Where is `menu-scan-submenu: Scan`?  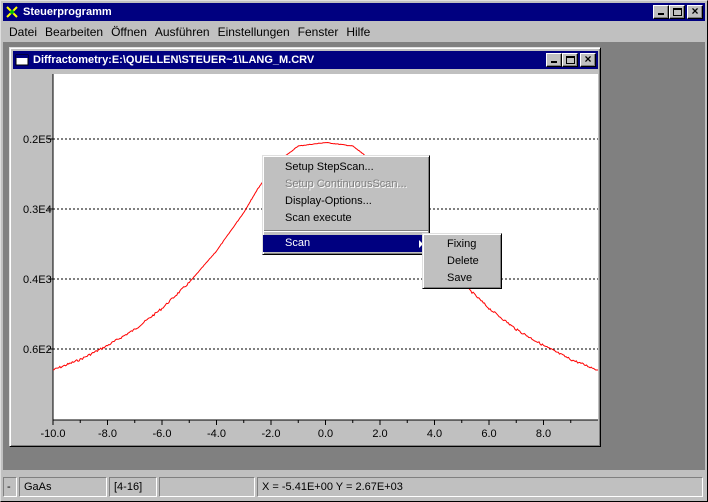
menu-scan-submenu: Scan is located at coordinates (346, 243).